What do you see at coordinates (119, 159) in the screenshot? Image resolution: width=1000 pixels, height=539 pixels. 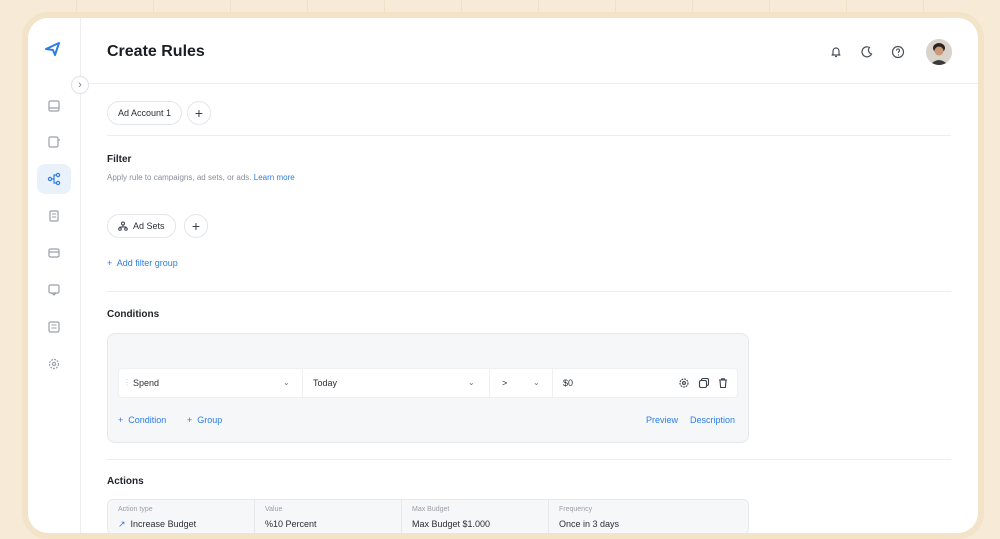 I see `filter-title: Filter` at bounding box center [119, 159].